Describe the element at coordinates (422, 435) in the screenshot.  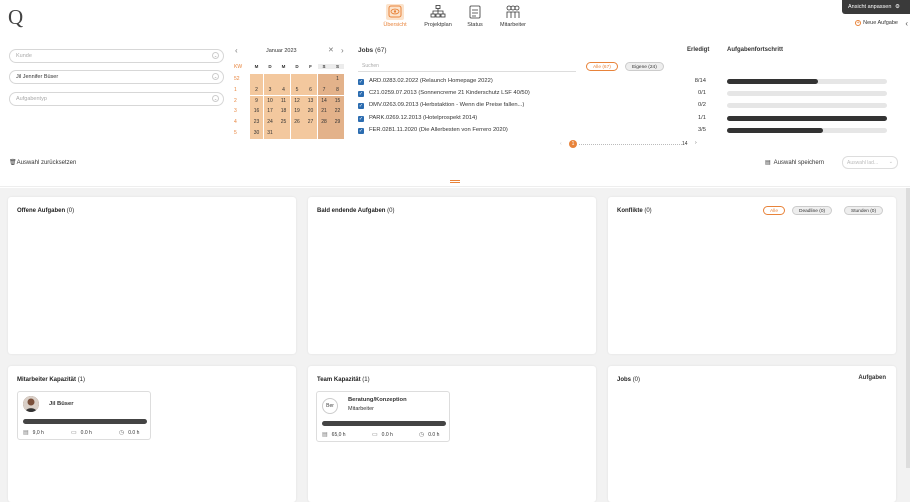
I see `clock-icon: ◷` at that location.